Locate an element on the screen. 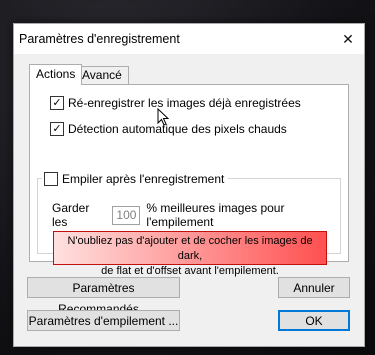  close-icon: ✕ is located at coordinates (348, 39).